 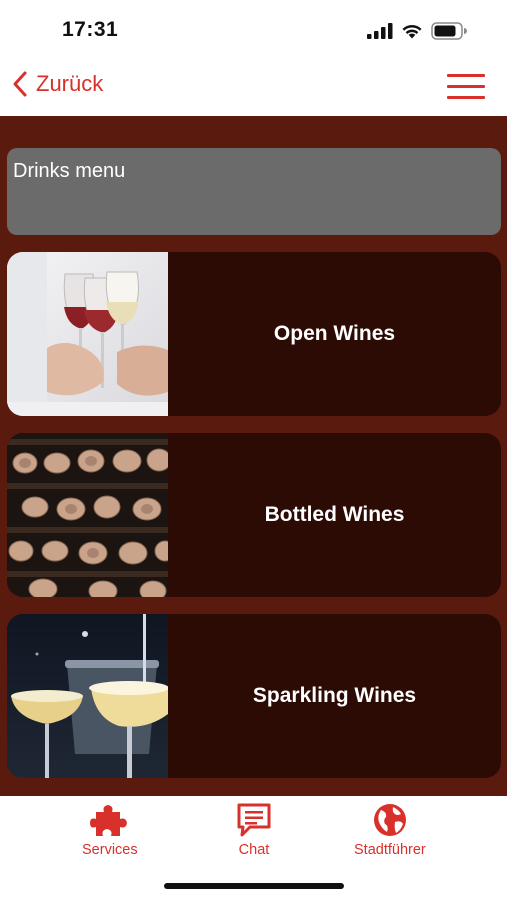 What do you see at coordinates (108, 820) in the screenshot?
I see `puzzle-piece-icon` at bounding box center [108, 820].